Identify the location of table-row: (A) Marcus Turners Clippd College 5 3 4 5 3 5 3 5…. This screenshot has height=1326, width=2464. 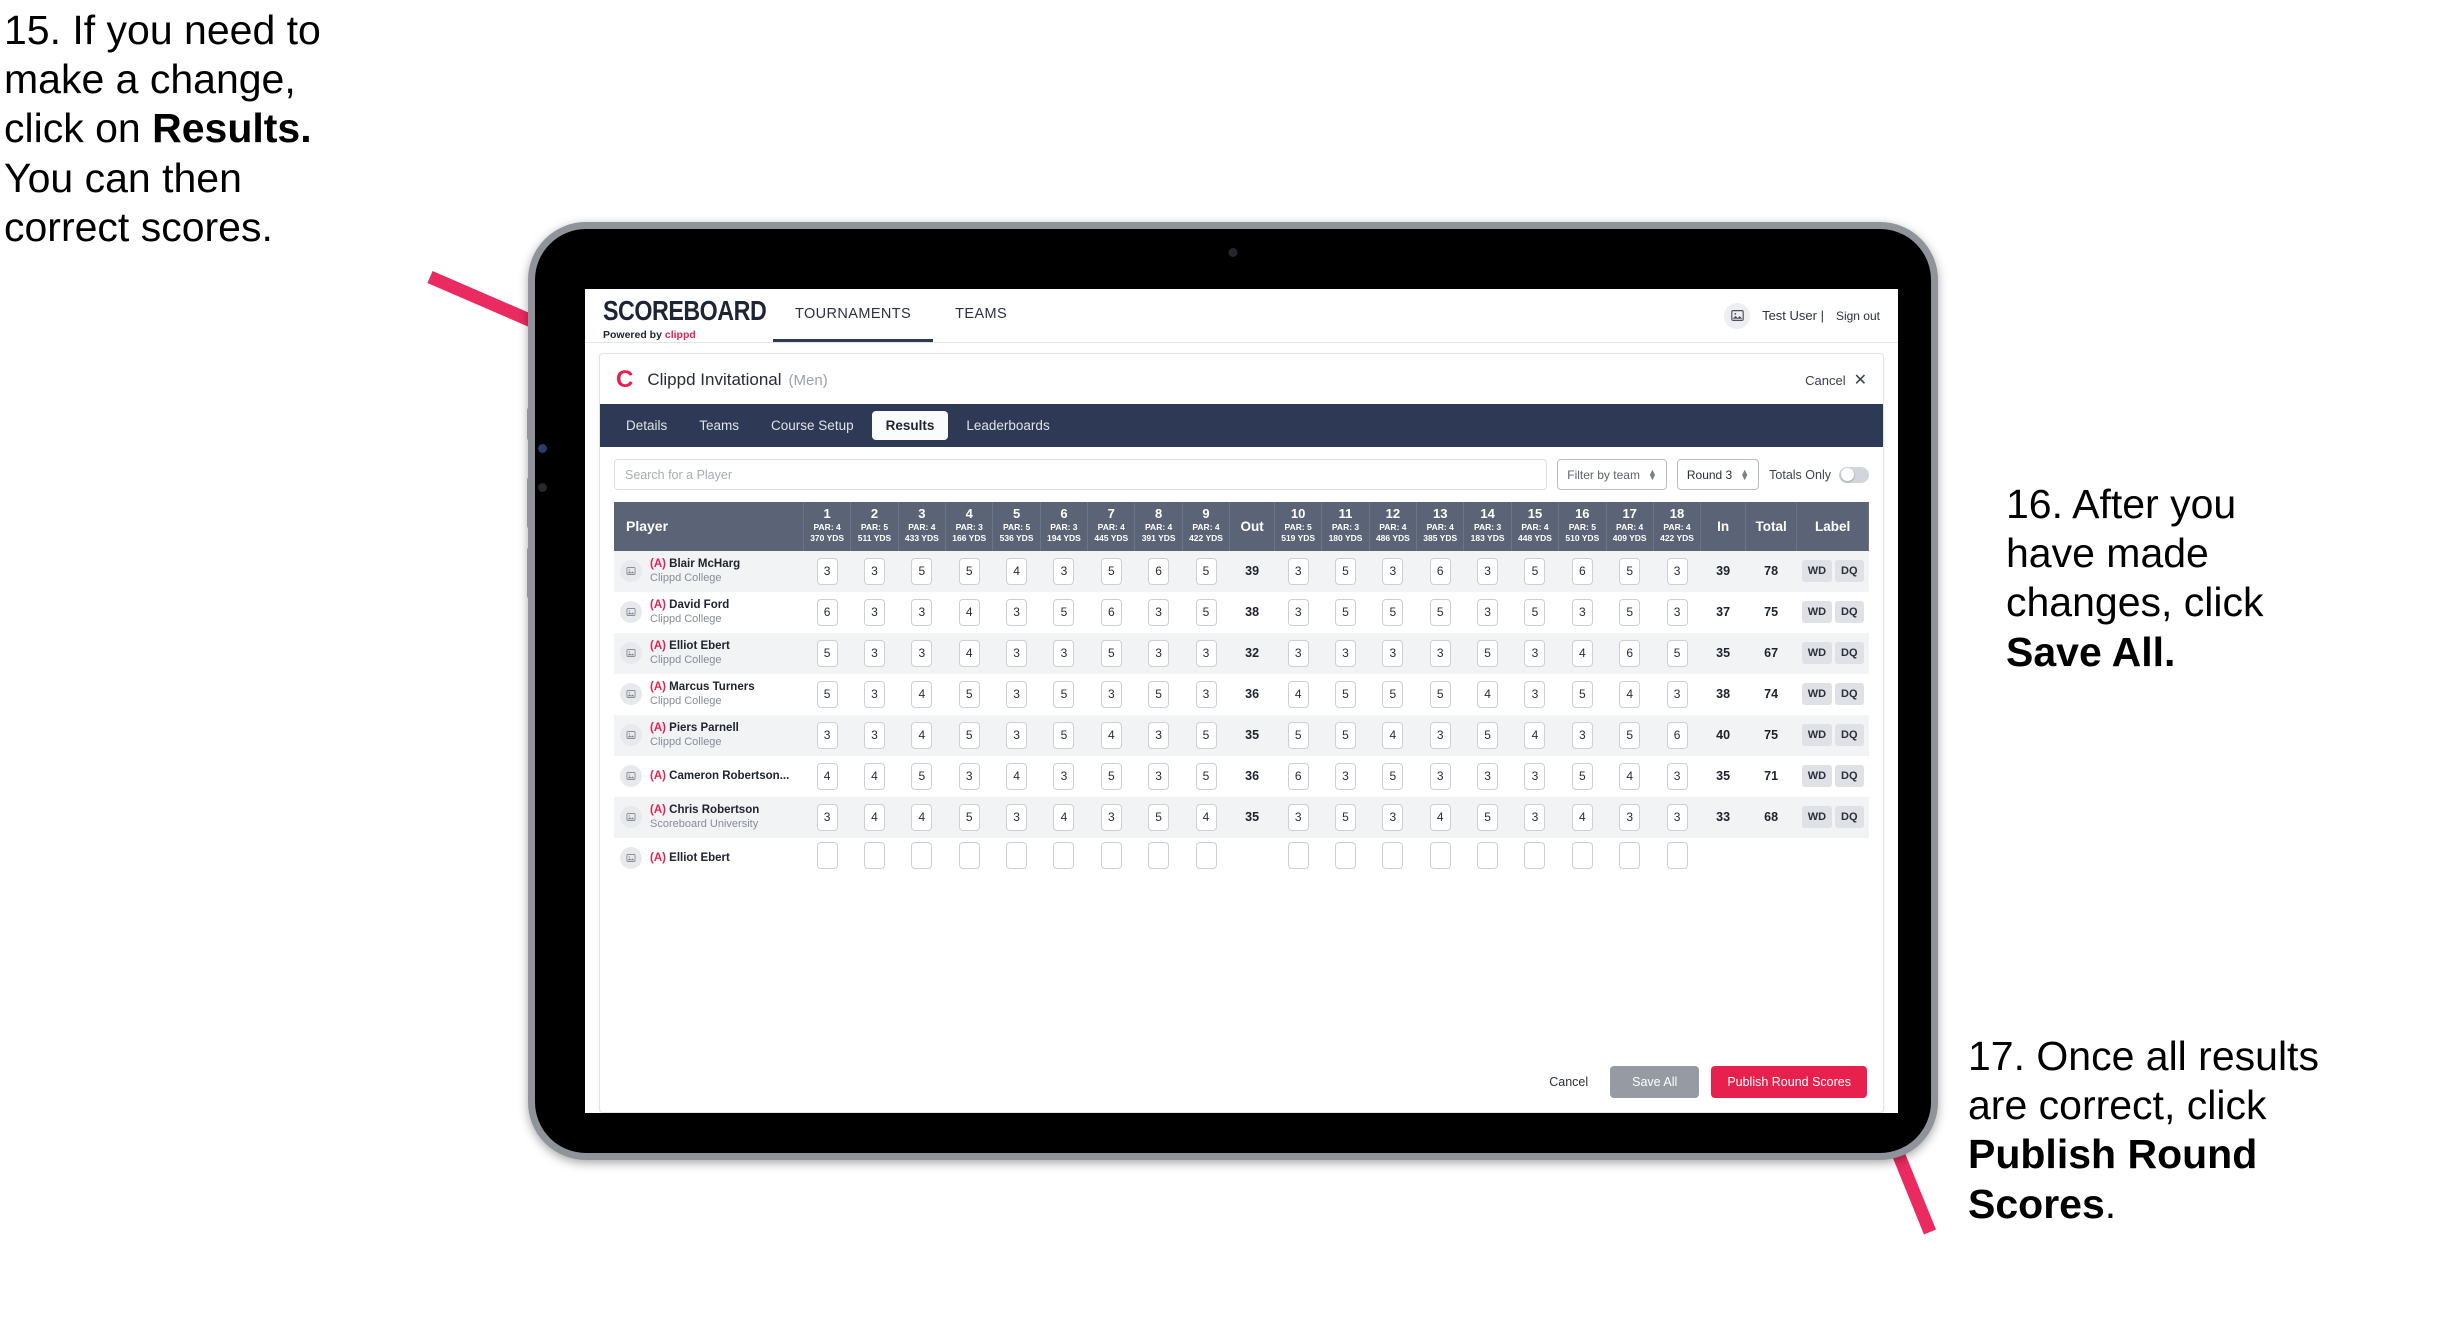
(1241, 694).